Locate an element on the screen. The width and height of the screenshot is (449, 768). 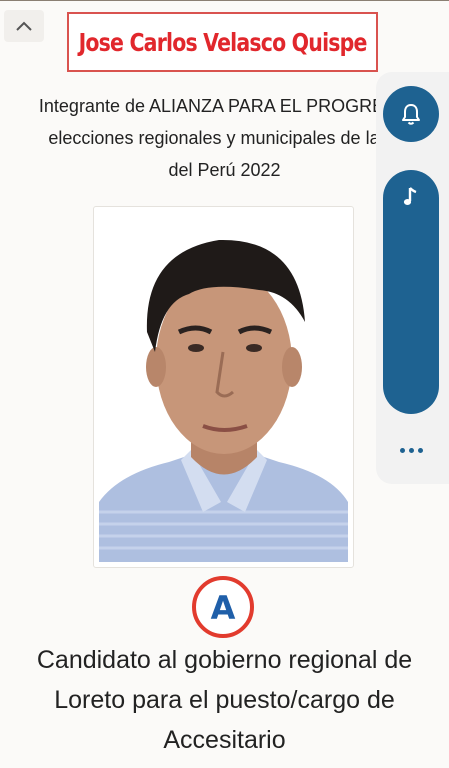
music-player-bar is located at coordinates (411, 292).